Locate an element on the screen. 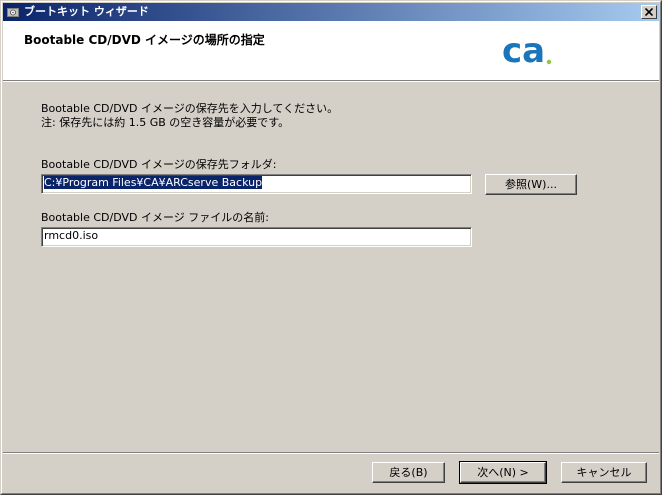  folder-path-input: C:¥Program Files¥CA¥ARCserve Backup is located at coordinates (256, 184).